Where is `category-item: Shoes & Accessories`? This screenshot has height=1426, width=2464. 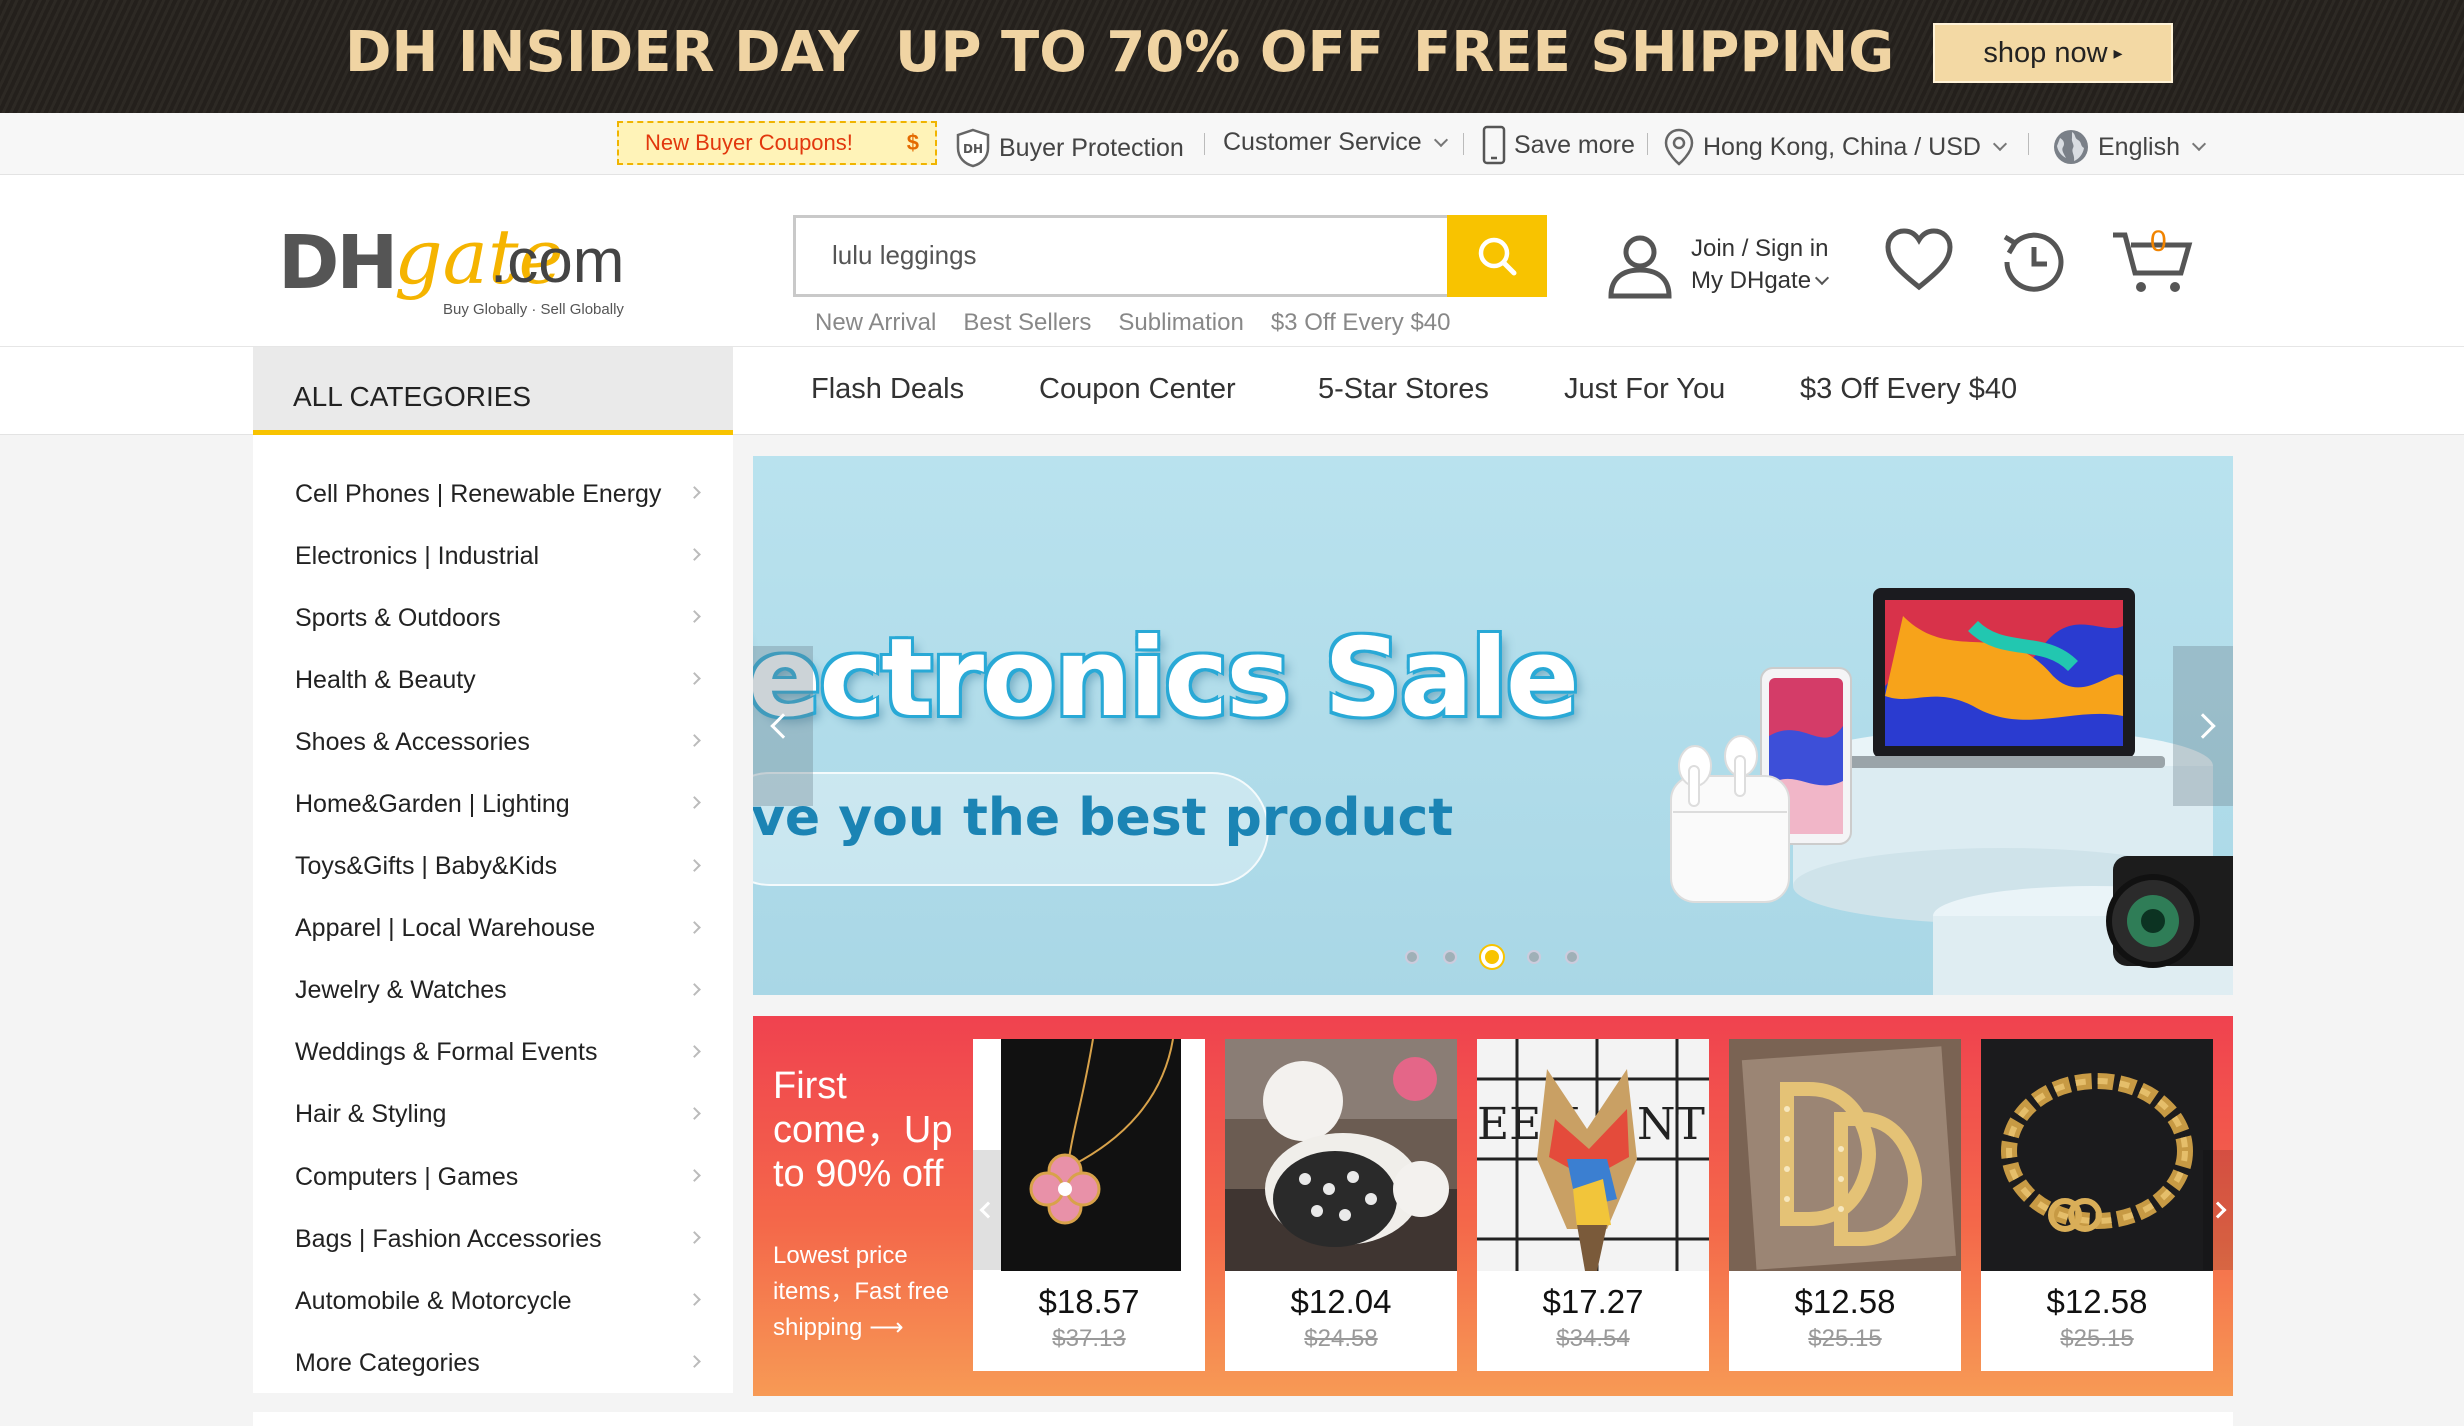
category-item: Shoes & Accessories is located at coordinates (493, 742).